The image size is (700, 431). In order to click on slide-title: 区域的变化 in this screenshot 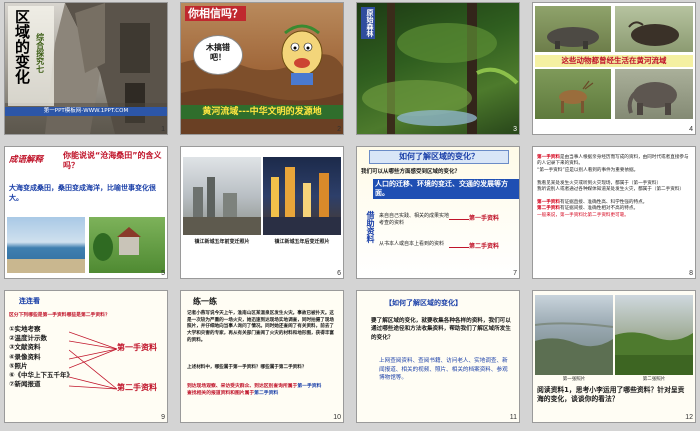, I will do `click(22, 46)`.